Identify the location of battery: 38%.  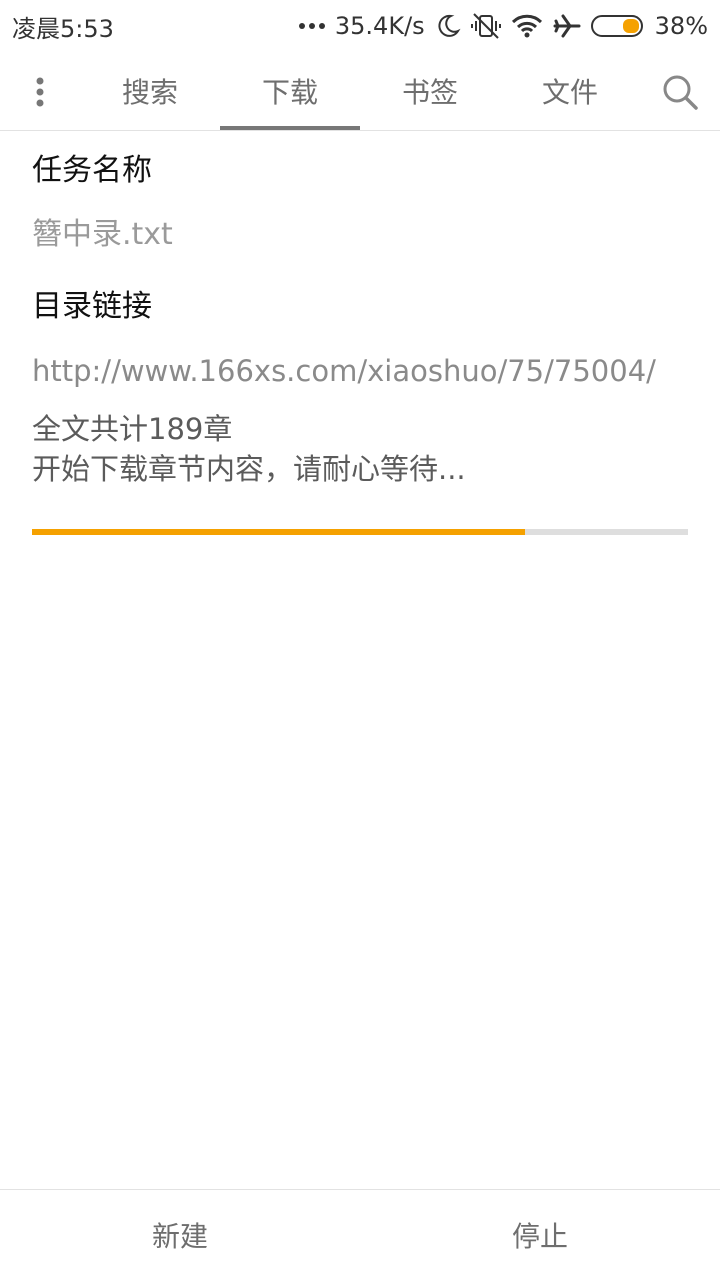
(649, 26).